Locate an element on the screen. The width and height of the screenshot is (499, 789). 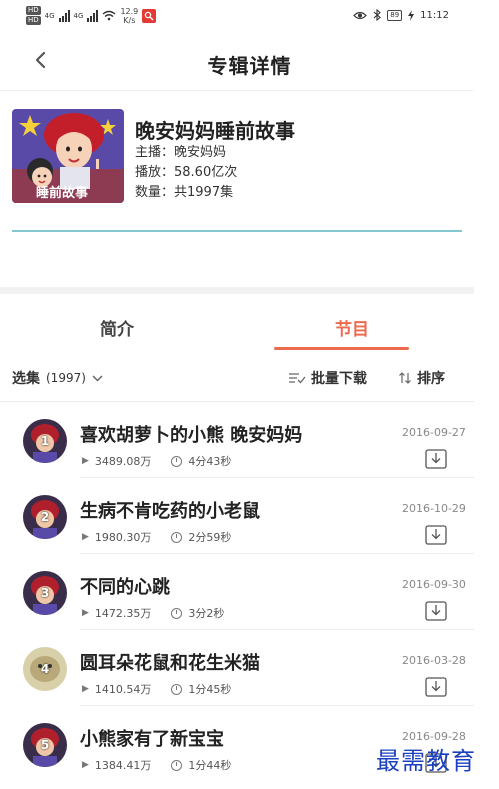
tab-bar: 简介 节目 is located at coordinates (237, 328).